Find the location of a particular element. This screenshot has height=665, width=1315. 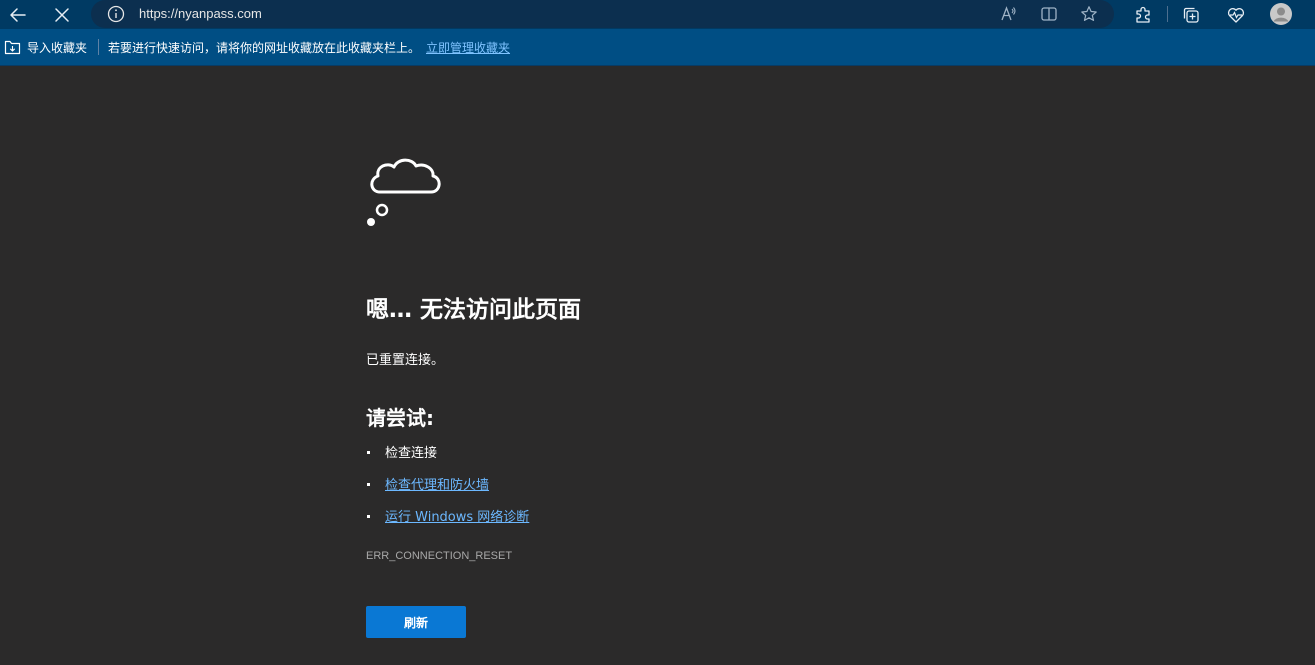

list-item: 检查连接 is located at coordinates (447, 458).